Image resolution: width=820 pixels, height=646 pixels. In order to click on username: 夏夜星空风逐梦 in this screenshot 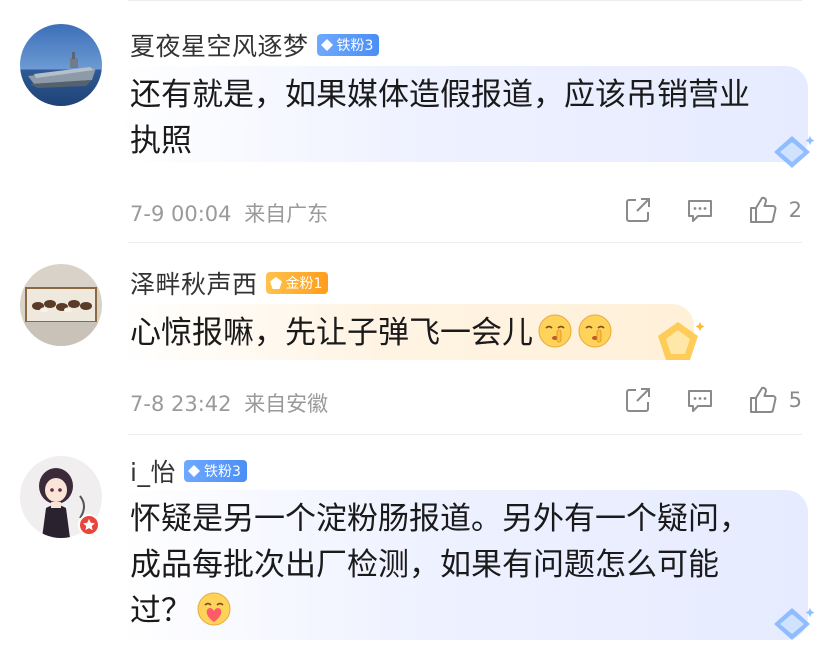, I will do `click(219, 45)`.